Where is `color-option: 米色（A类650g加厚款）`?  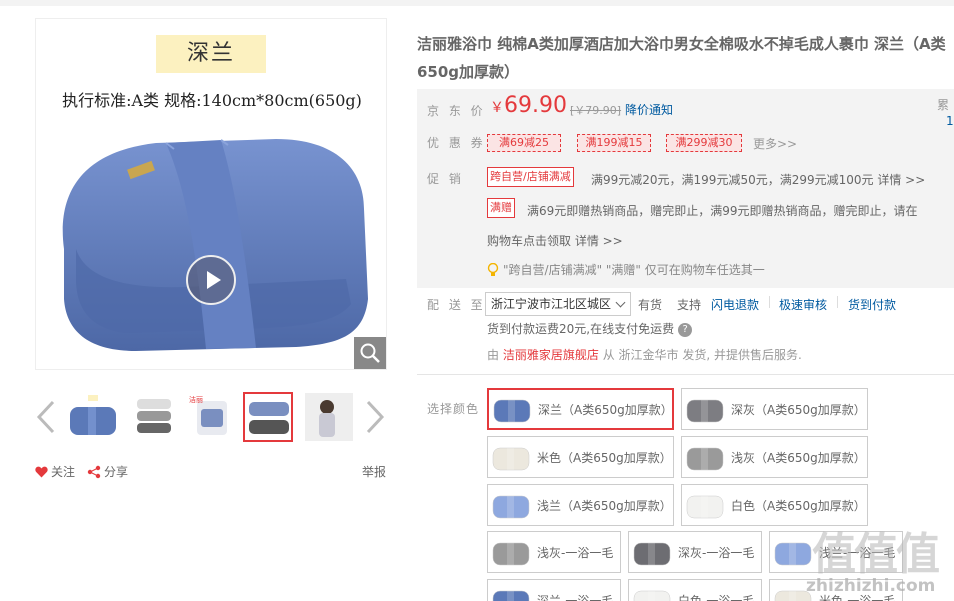
color-option: 米色（A类650g加厚款） is located at coordinates (580, 457).